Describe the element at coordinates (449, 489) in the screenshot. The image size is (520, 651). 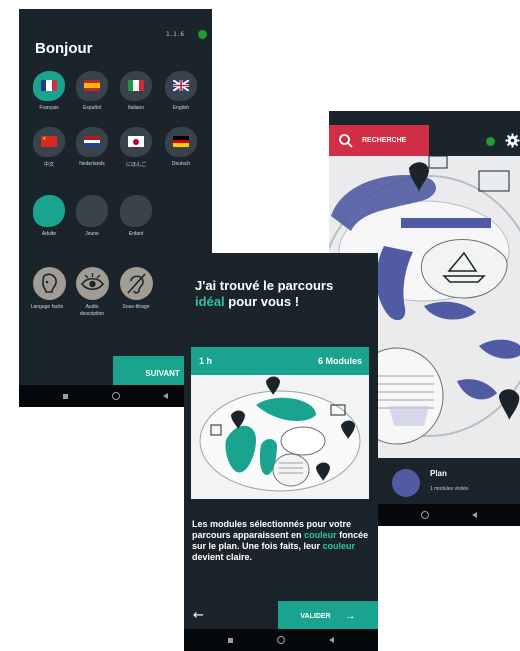
I see `plan-subtitle: 1 modules visités` at that location.